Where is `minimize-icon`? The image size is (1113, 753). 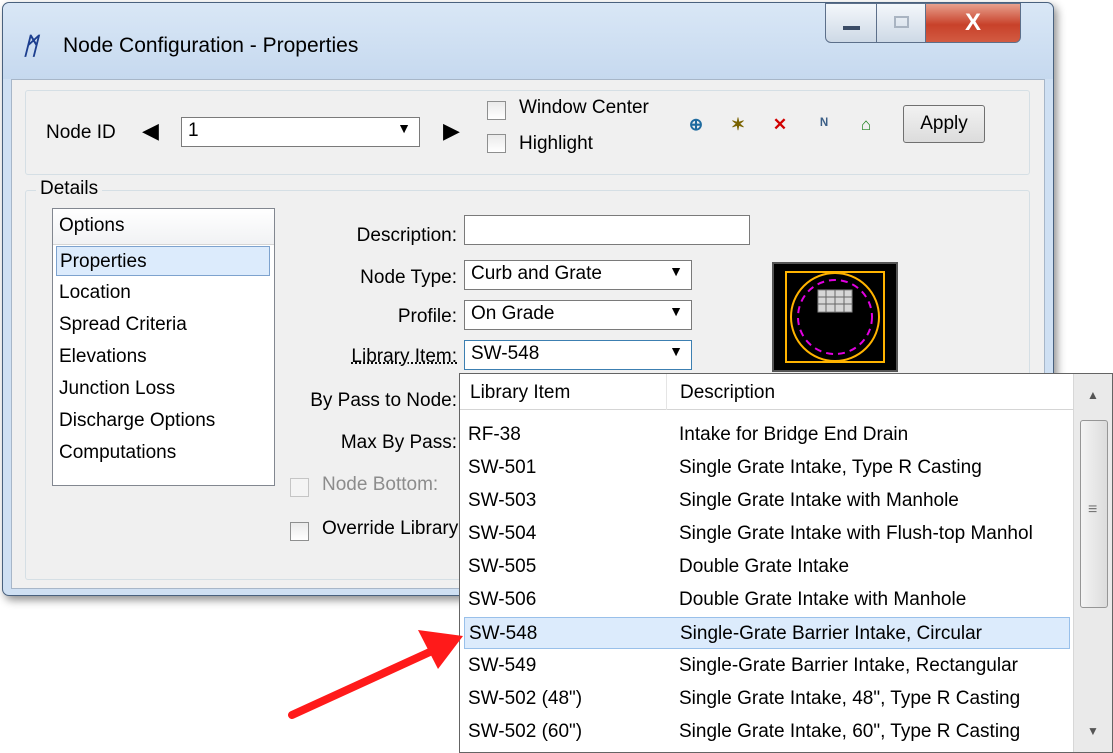 minimize-icon is located at coordinates (851, 28).